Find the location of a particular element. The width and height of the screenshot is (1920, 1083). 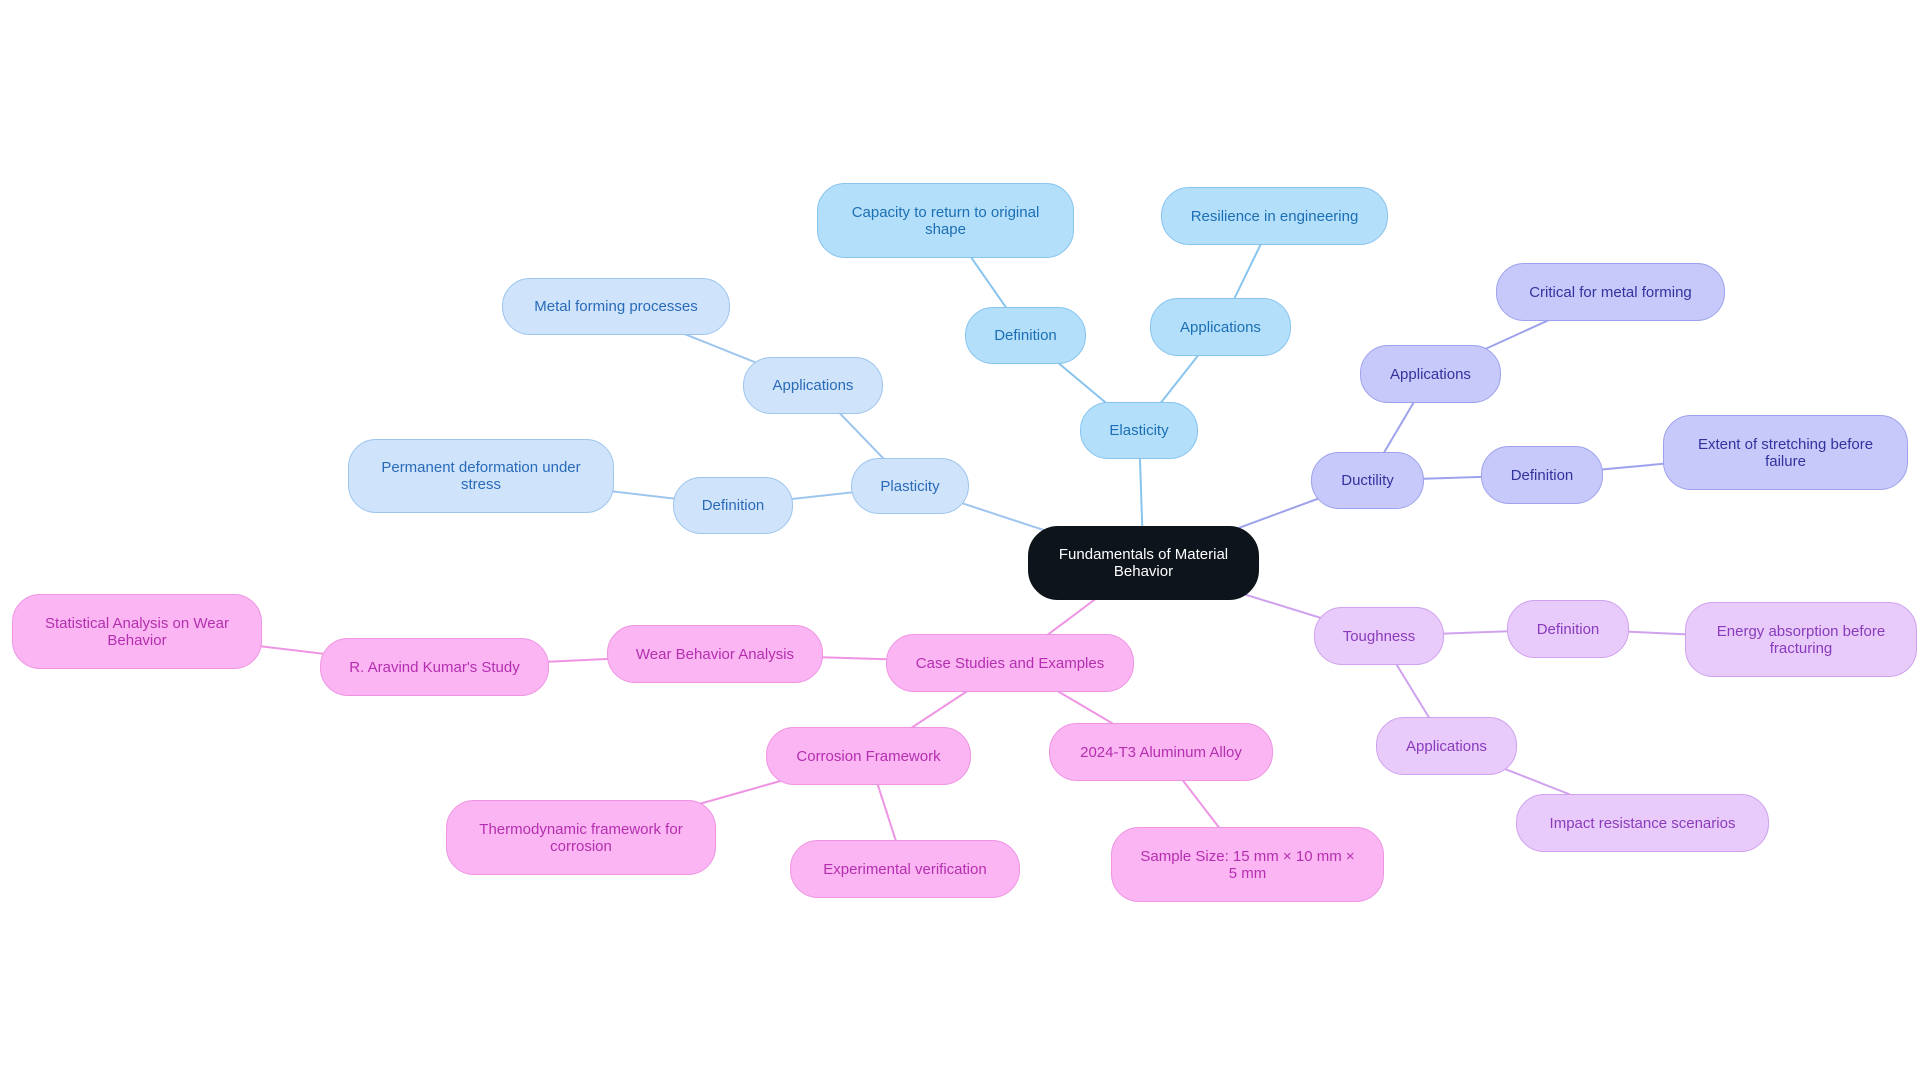

ductility-applications-node: Applications is located at coordinates (1430, 374).